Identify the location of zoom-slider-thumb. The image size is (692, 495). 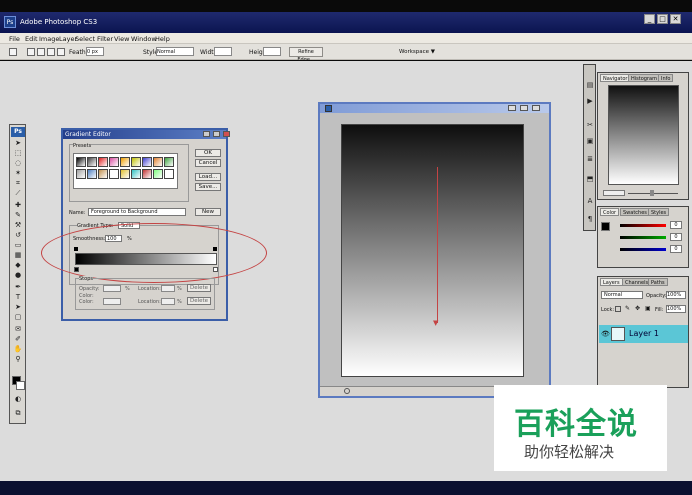
(652, 193).